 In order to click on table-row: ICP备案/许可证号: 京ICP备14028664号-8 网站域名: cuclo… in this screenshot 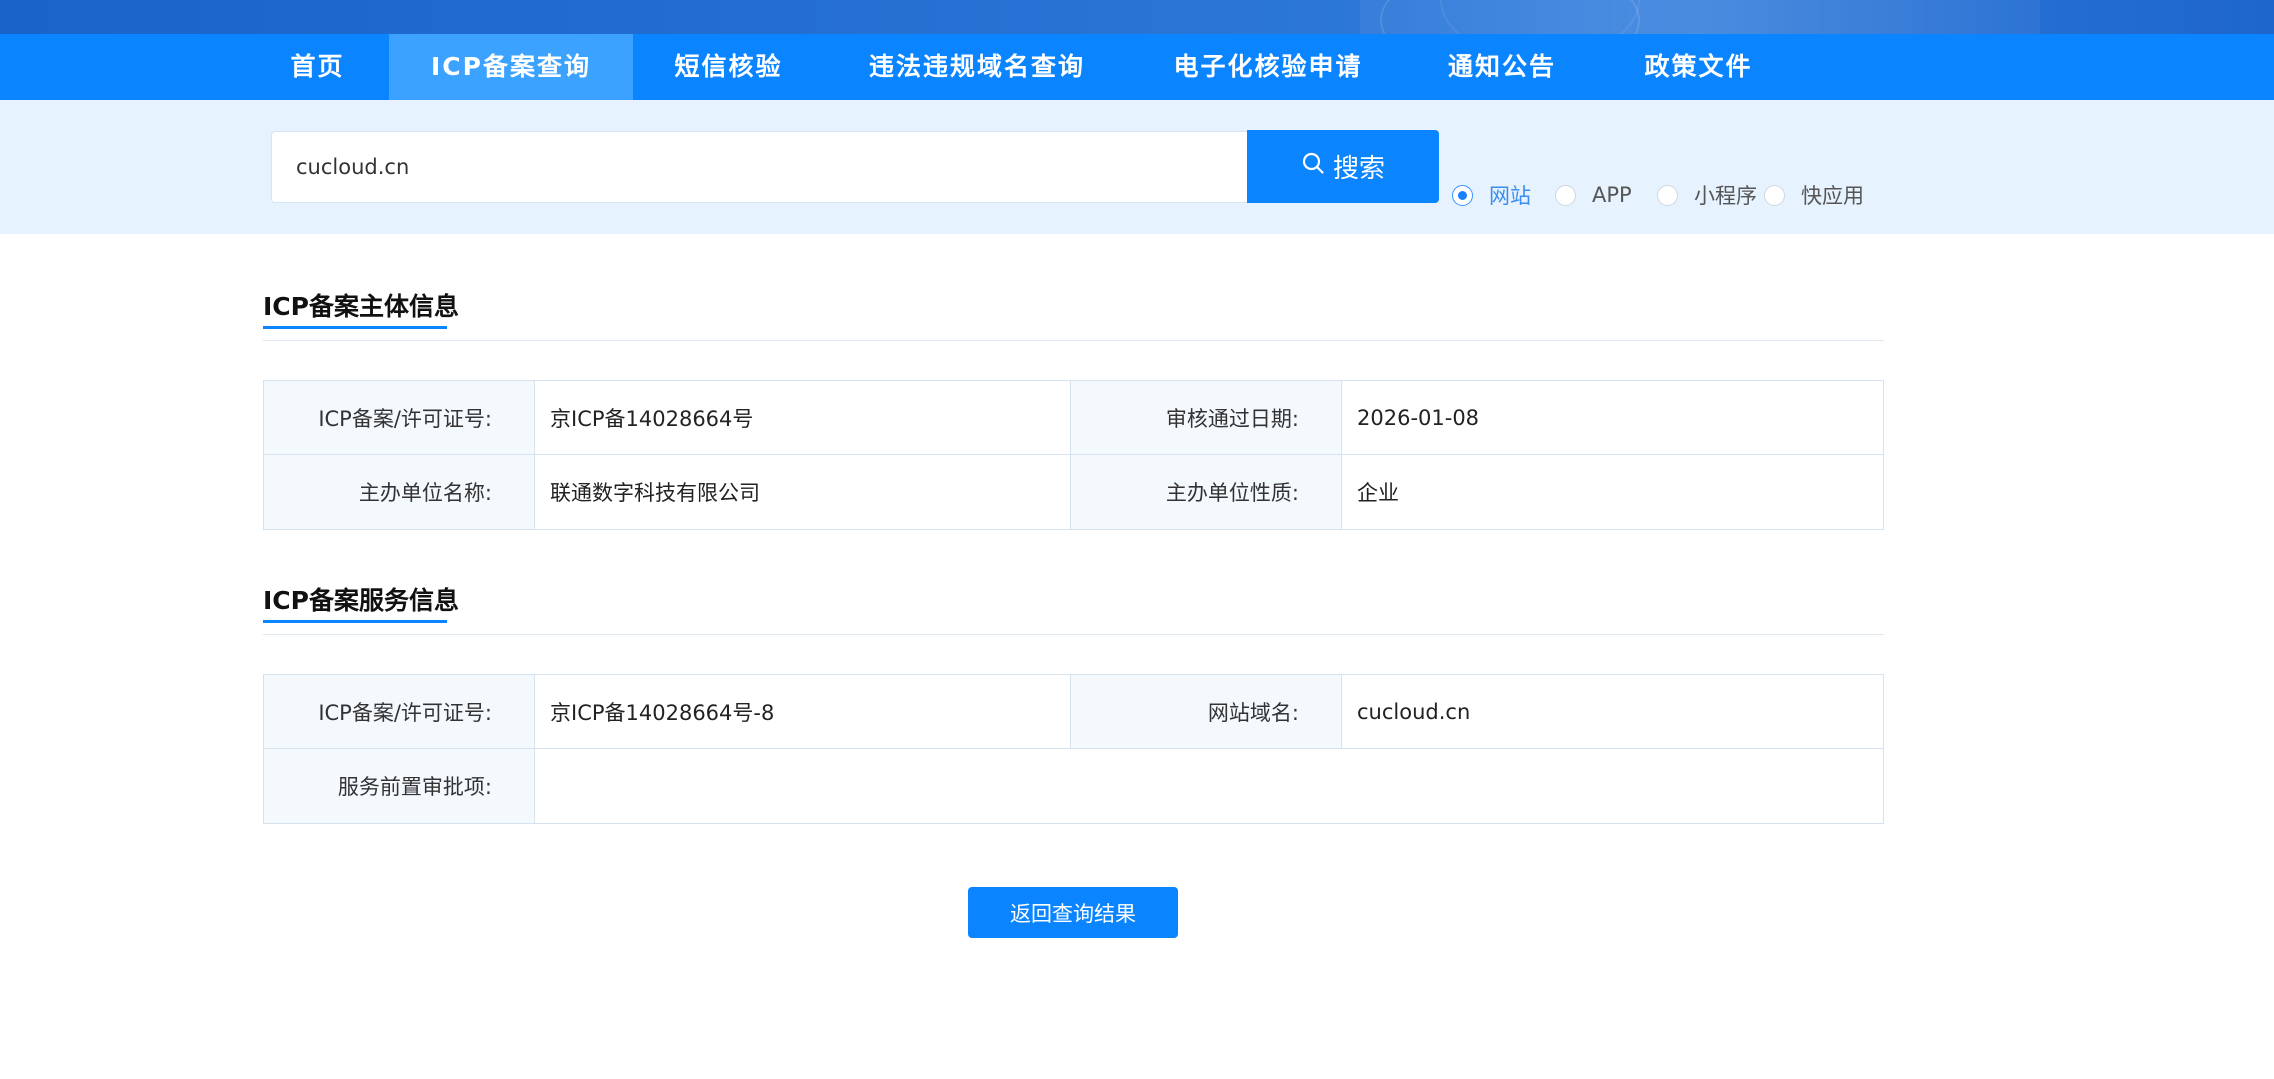, I will do `click(1073, 712)`.